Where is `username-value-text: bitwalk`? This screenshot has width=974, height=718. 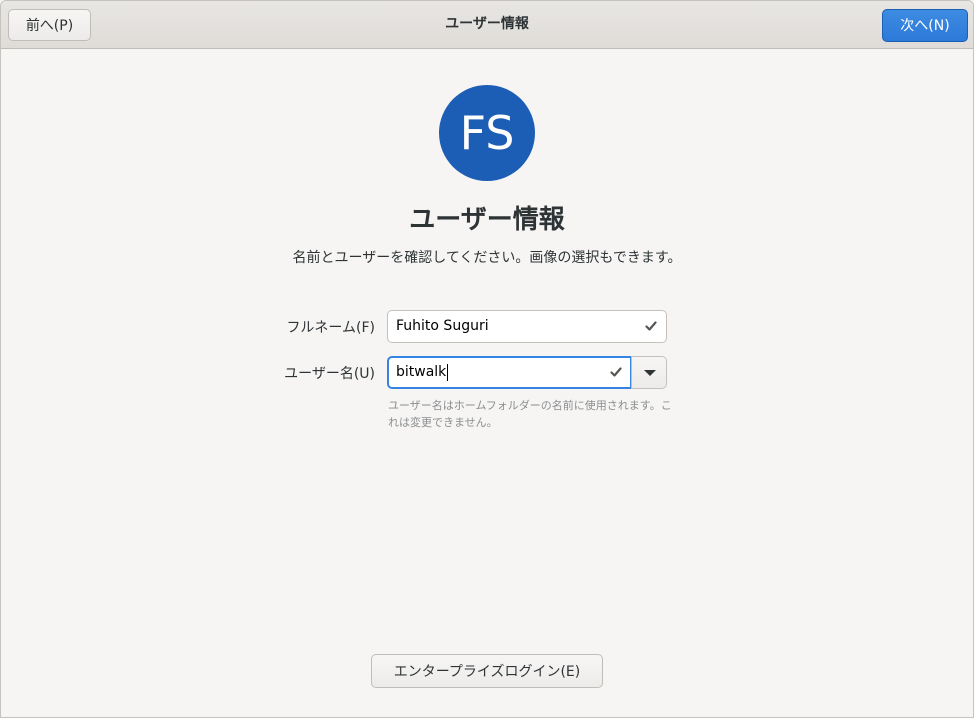
username-value-text: bitwalk is located at coordinates (421, 372).